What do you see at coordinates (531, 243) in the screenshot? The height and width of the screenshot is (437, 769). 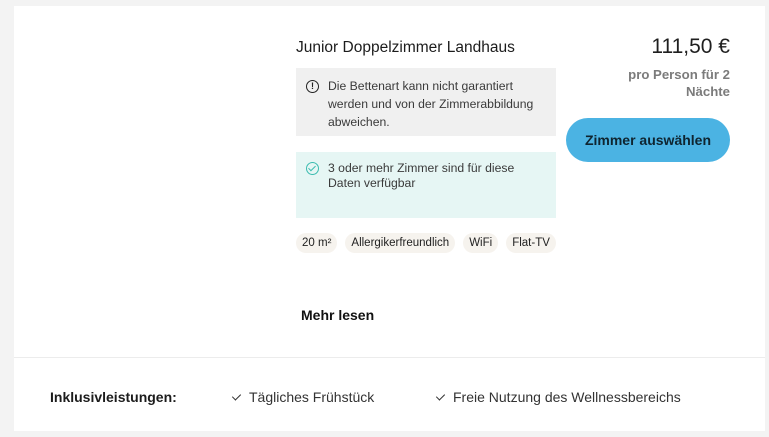 I see `feature-tag-tv: Flat-TV` at bounding box center [531, 243].